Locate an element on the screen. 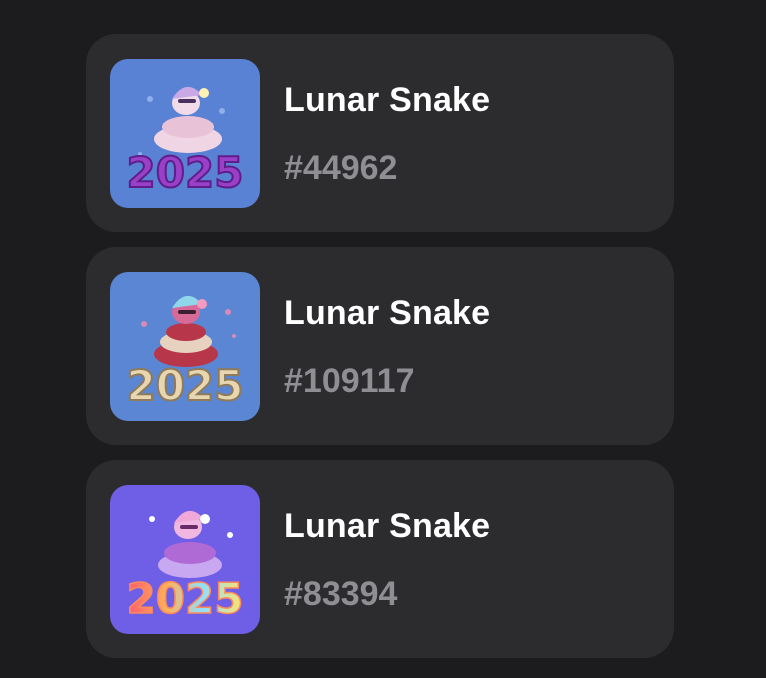 The height and width of the screenshot is (678, 766). gift-number: #109117 is located at coordinates (349, 381).